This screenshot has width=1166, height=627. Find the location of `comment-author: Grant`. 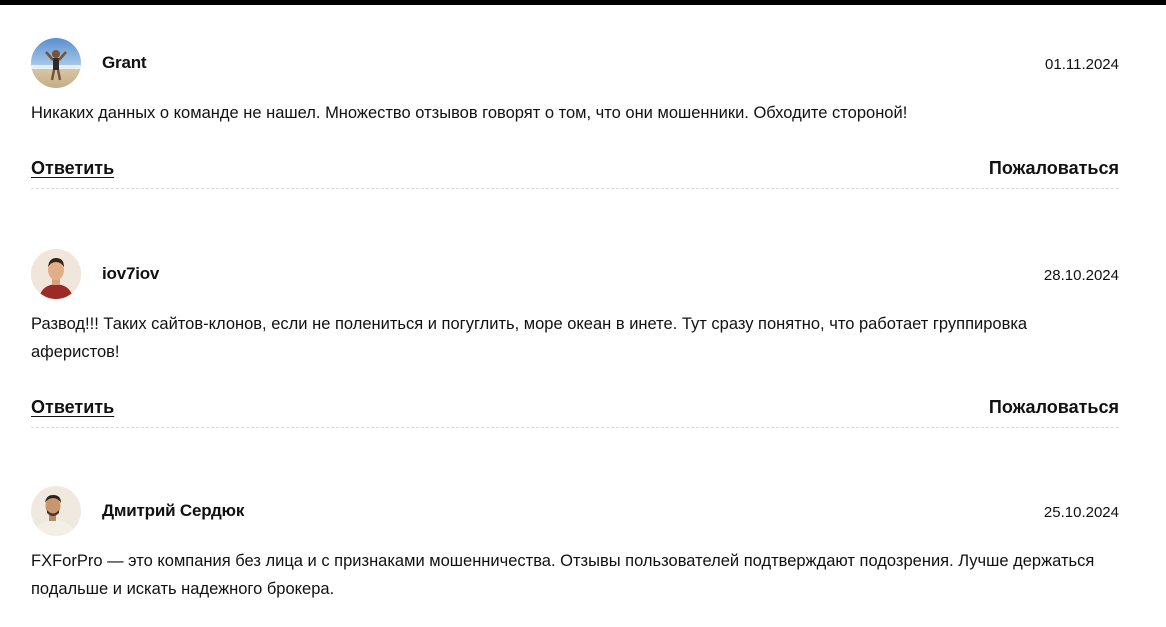

comment-author: Grant is located at coordinates (124, 62).